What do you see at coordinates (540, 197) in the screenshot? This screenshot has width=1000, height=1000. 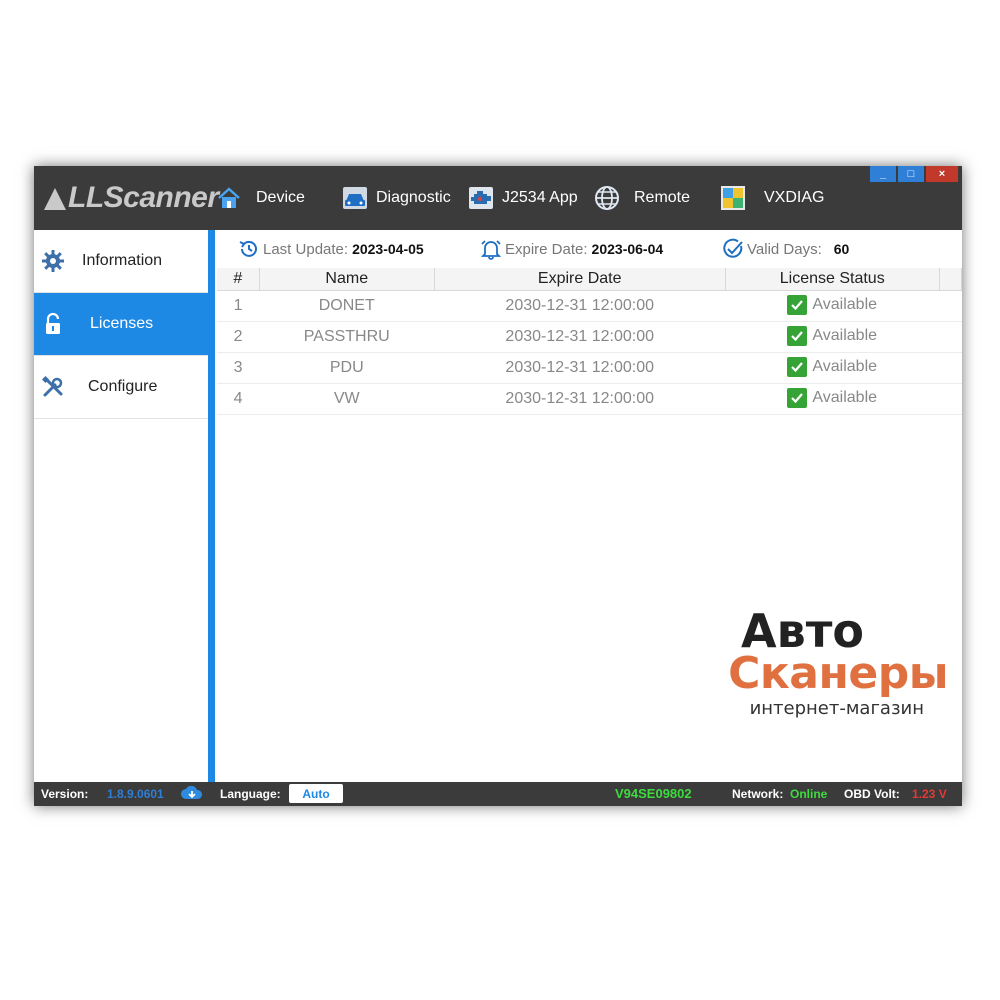 I see `nav-j2534-label: J2534 App` at bounding box center [540, 197].